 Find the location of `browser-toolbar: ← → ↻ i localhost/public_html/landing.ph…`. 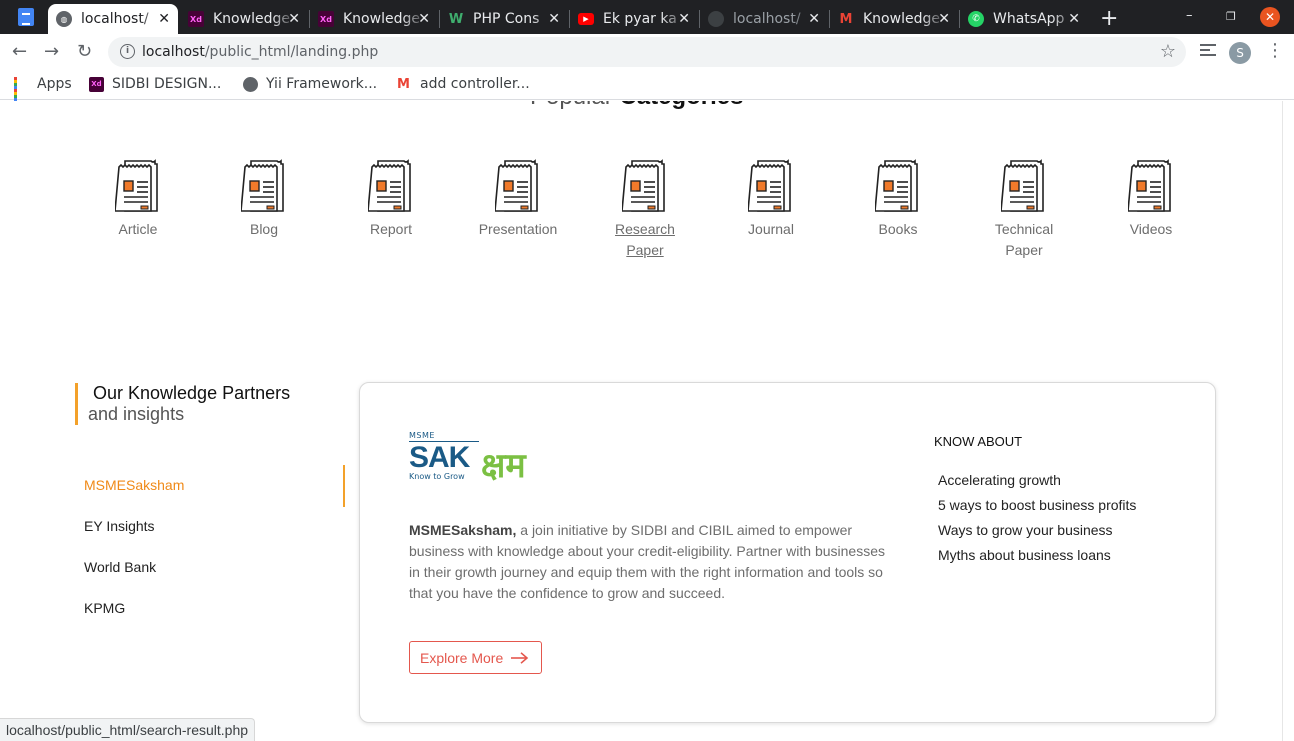

browser-toolbar: ← → ↻ i localhost/public_html/landing.ph… is located at coordinates (647, 52).